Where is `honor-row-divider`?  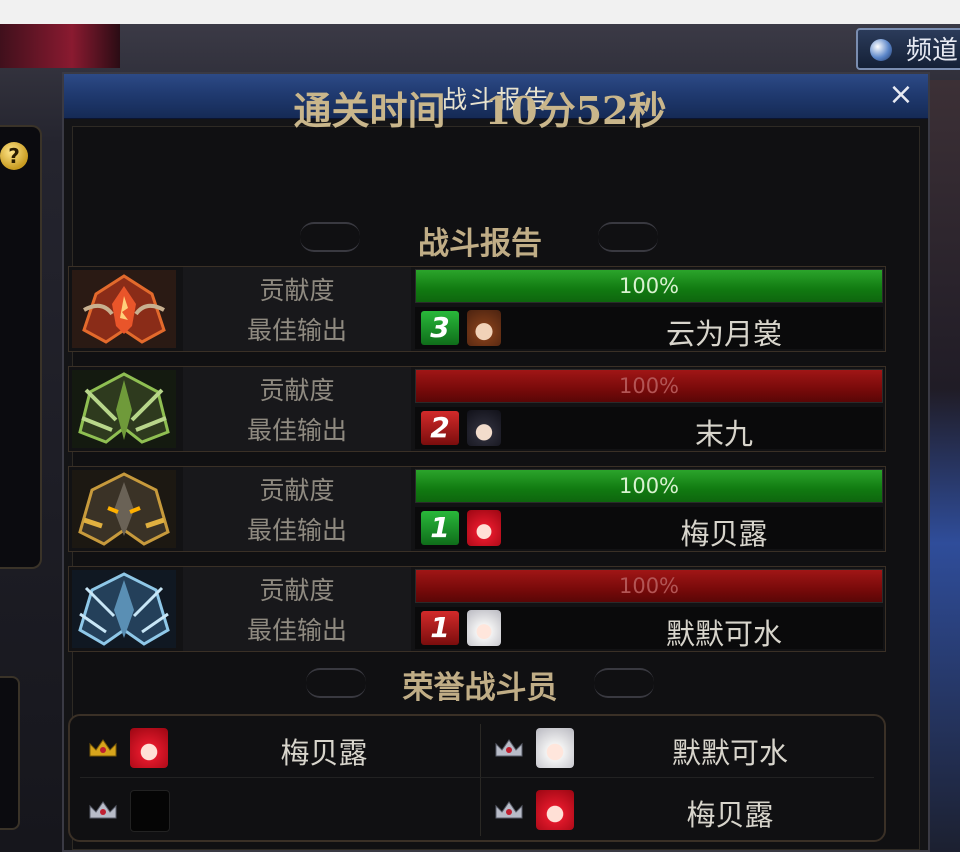
honor-row-divider is located at coordinates (477, 777).